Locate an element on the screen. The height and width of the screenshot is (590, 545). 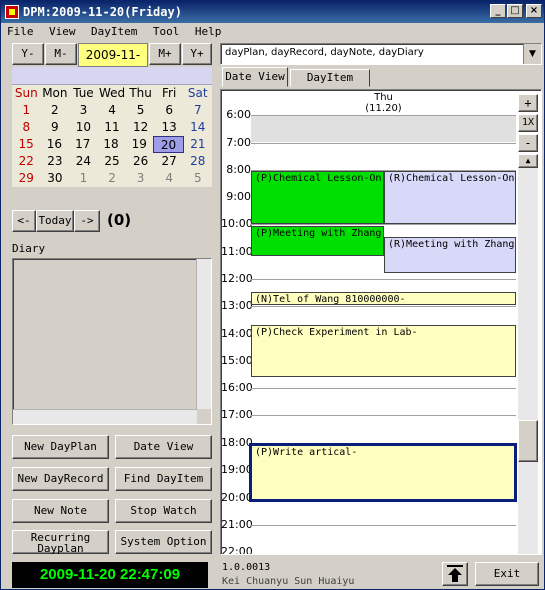
year-prev-button: Y- is located at coordinates (28, 54).